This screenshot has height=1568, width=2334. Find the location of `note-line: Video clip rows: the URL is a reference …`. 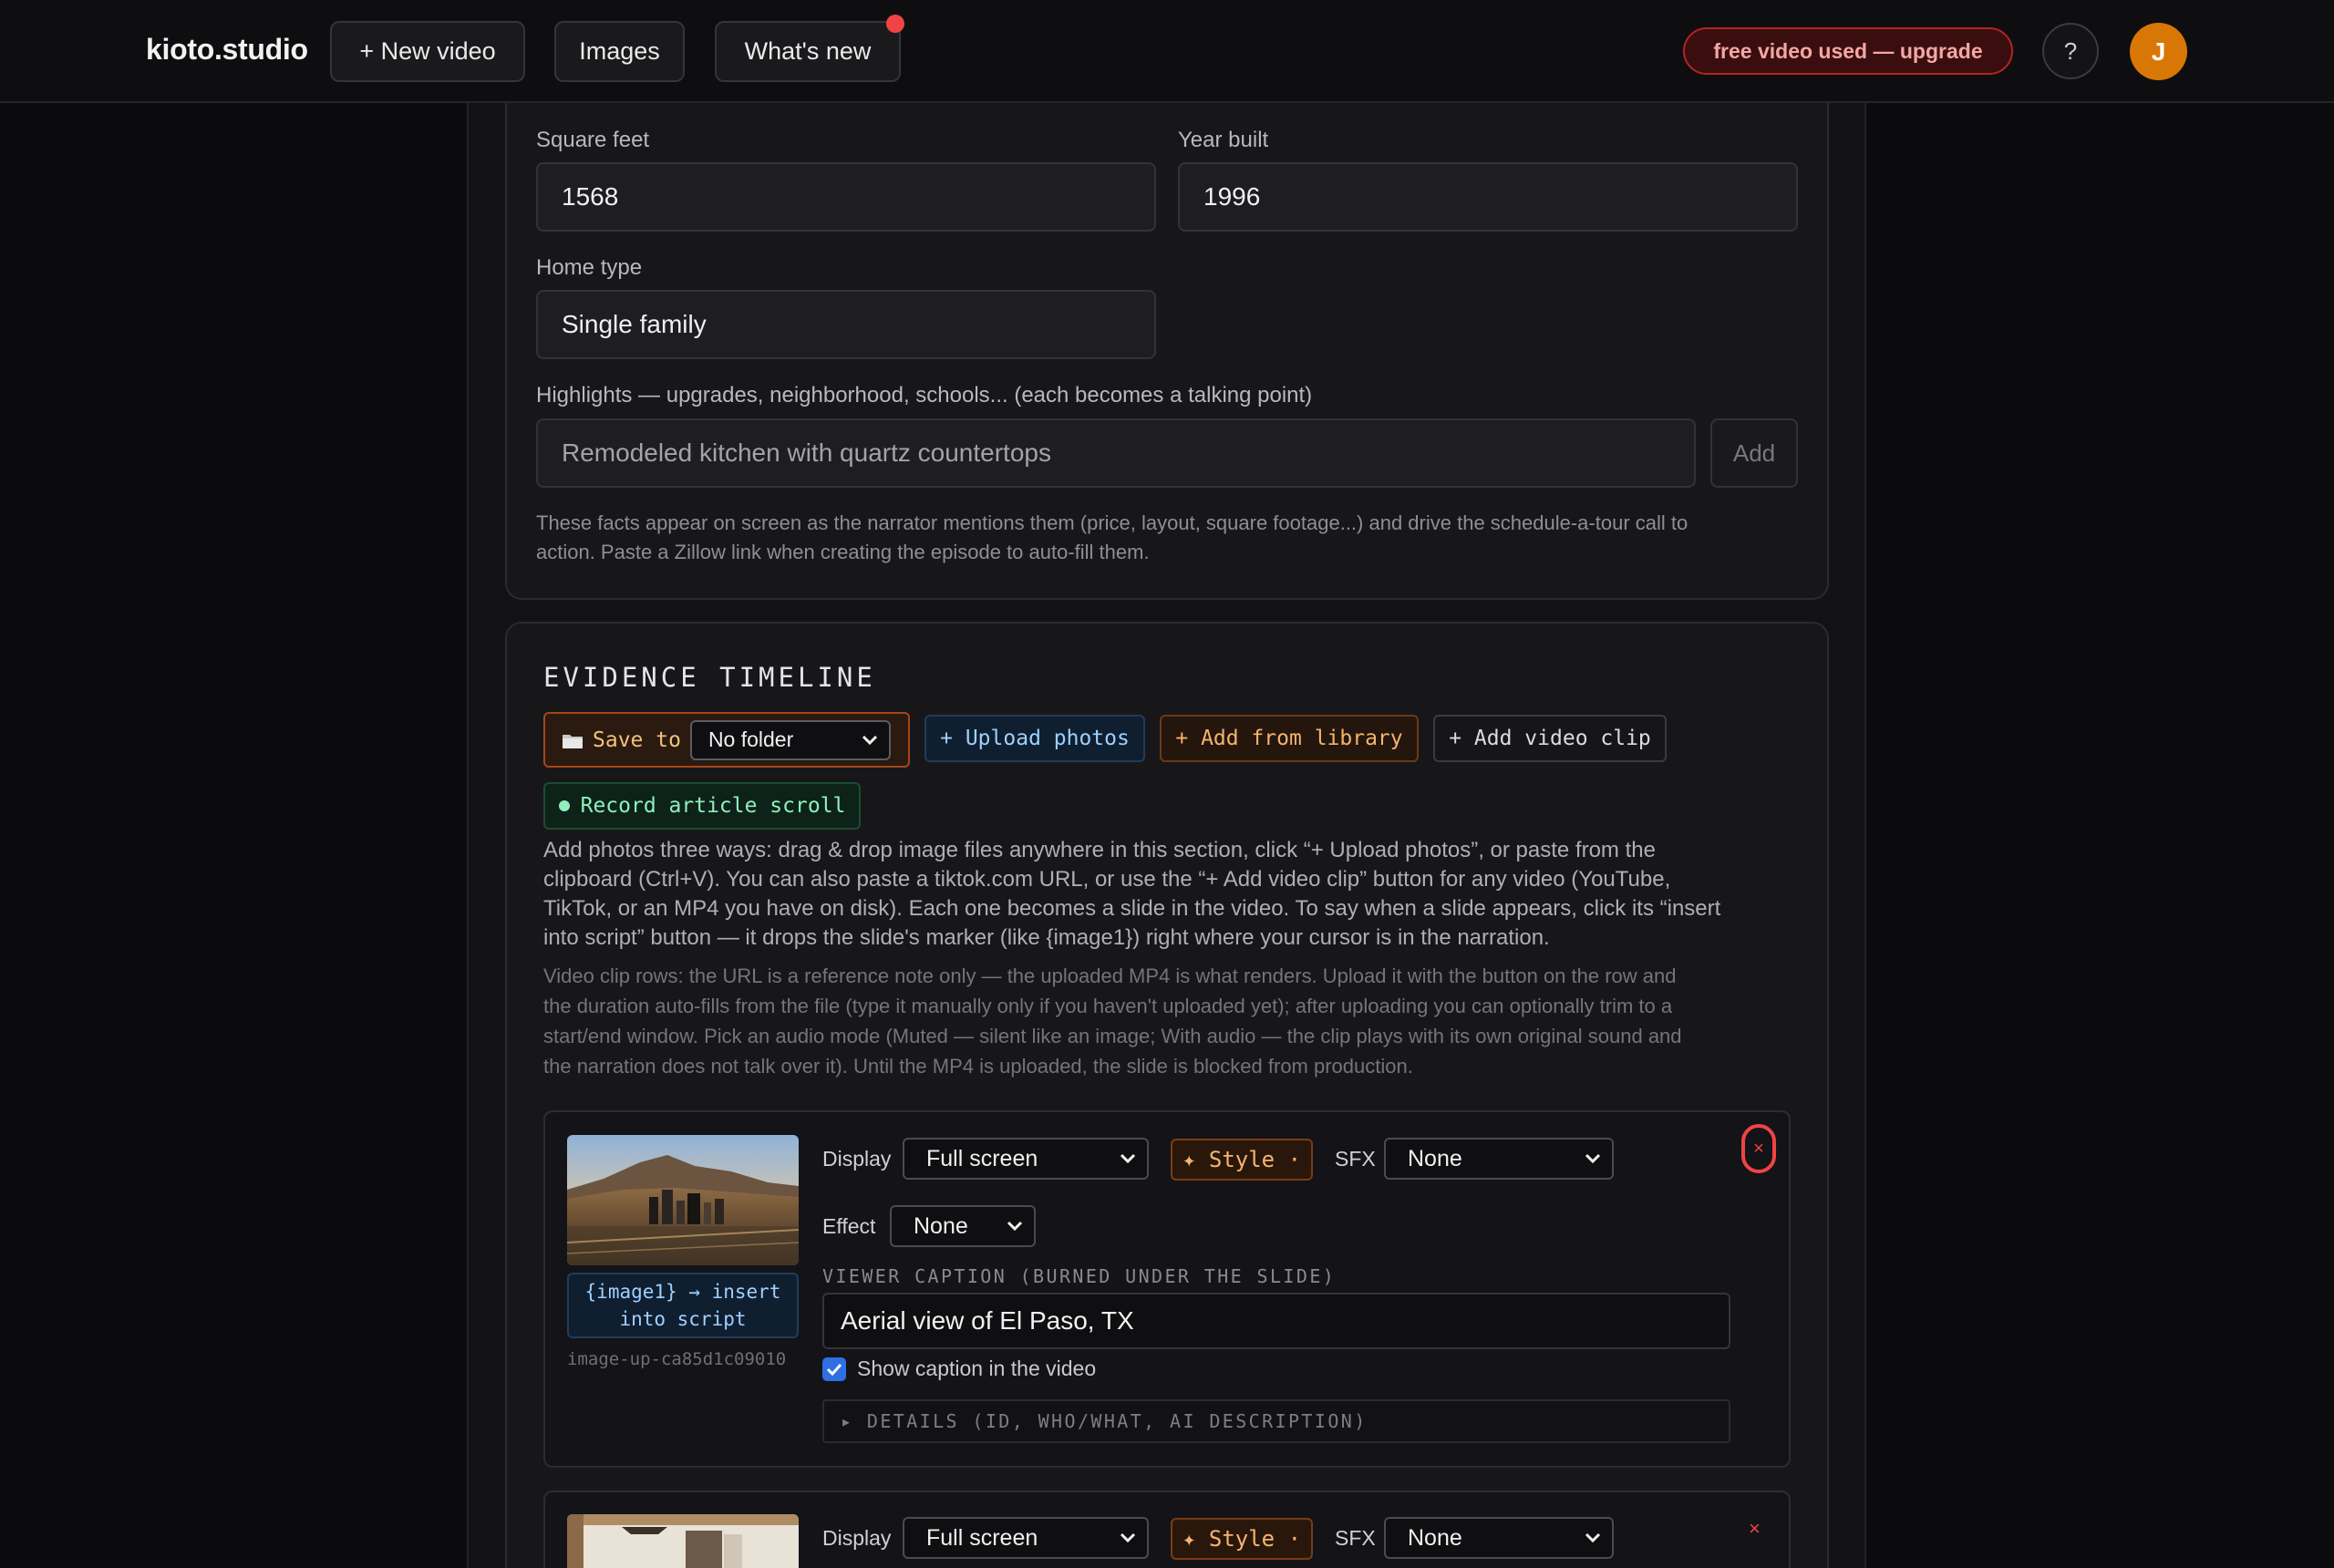

note-line: Video clip rows: the URL is a reference … is located at coordinates (1110, 976).